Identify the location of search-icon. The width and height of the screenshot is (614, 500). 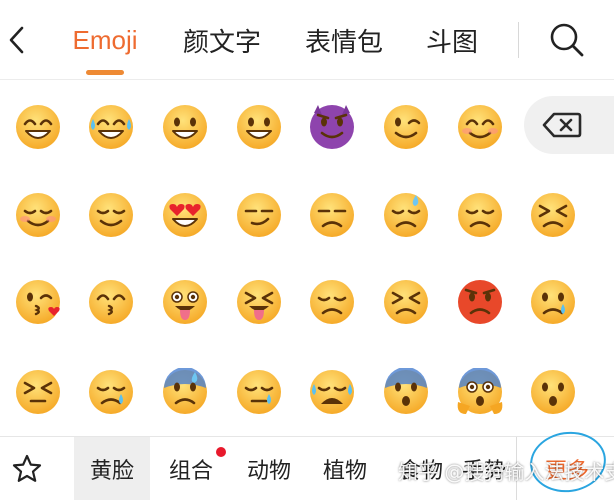
(567, 40).